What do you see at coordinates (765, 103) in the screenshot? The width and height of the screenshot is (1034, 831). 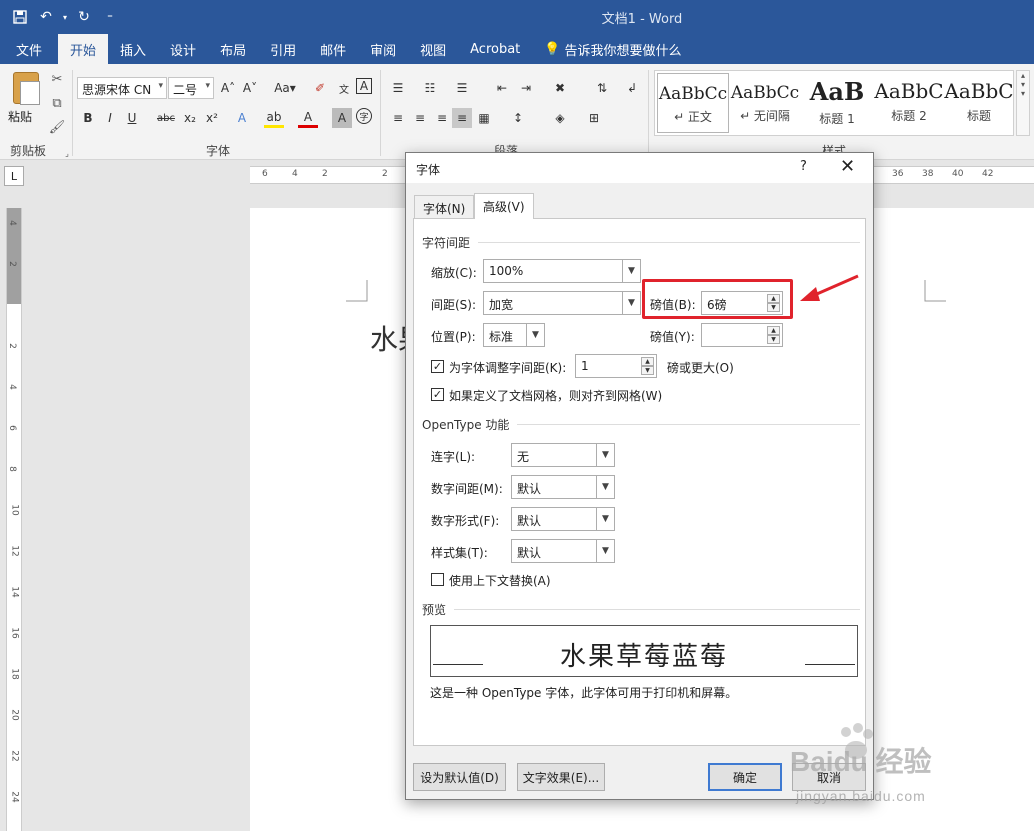 I see `style-no-spacing: AaBbCc ↵ 无间隔` at bounding box center [765, 103].